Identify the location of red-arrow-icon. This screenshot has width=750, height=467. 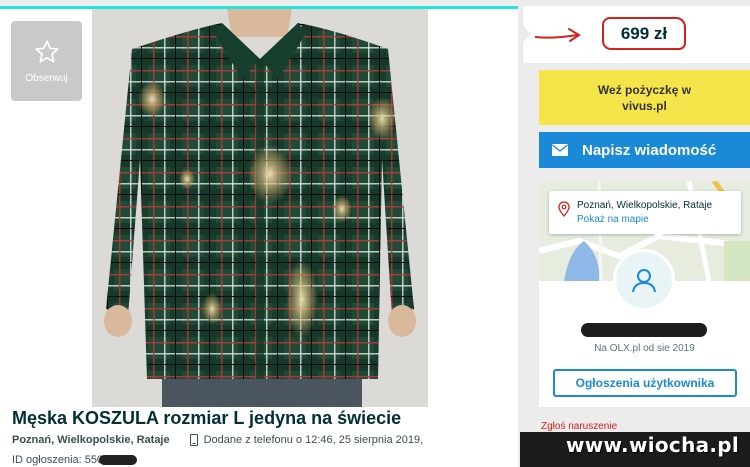
(557, 35).